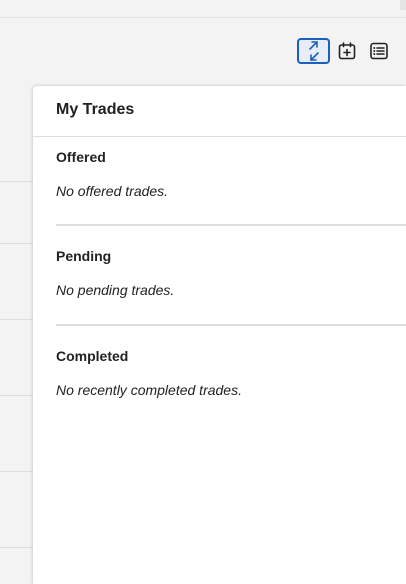 The image size is (406, 584). Describe the element at coordinates (219, 111) in the screenshot. I see `panel-title: My Trades` at that location.